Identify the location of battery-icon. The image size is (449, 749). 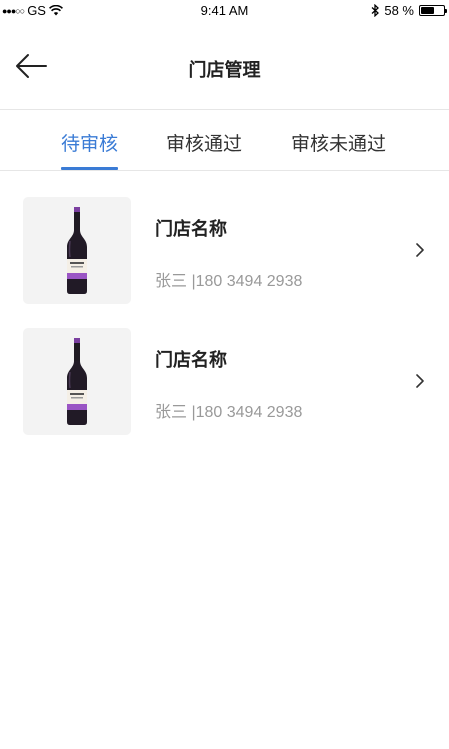
(433, 10).